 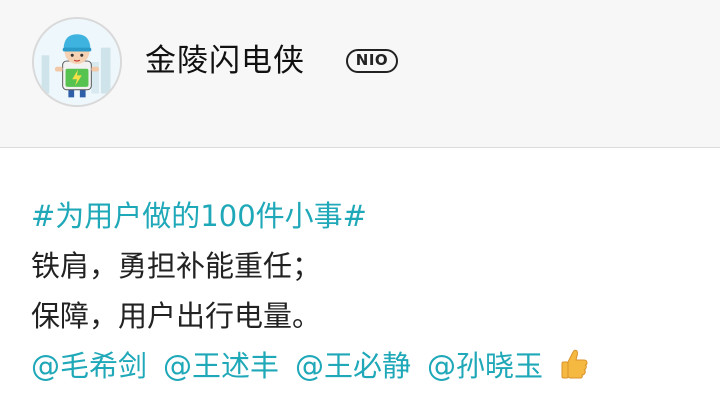 I want to click on divider, so click(x=360, y=147).